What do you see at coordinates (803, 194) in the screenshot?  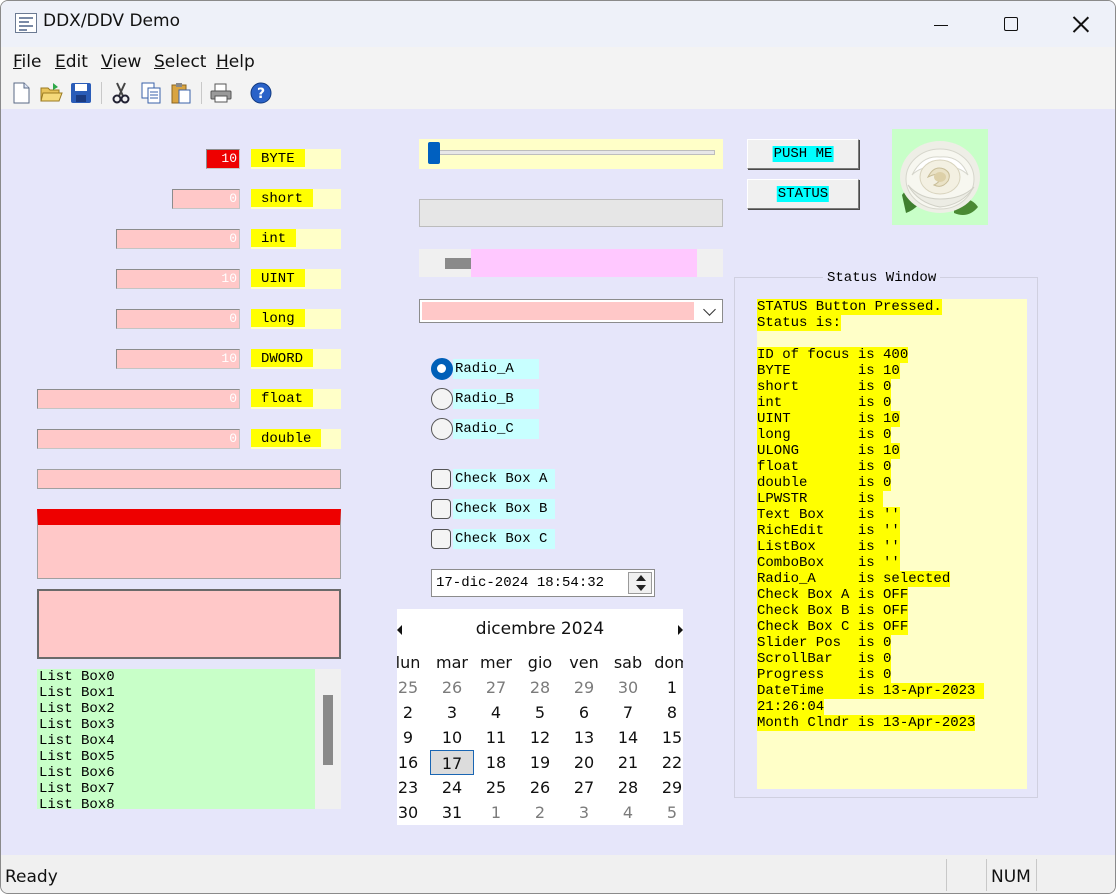 I see `status-button: STATUS` at bounding box center [803, 194].